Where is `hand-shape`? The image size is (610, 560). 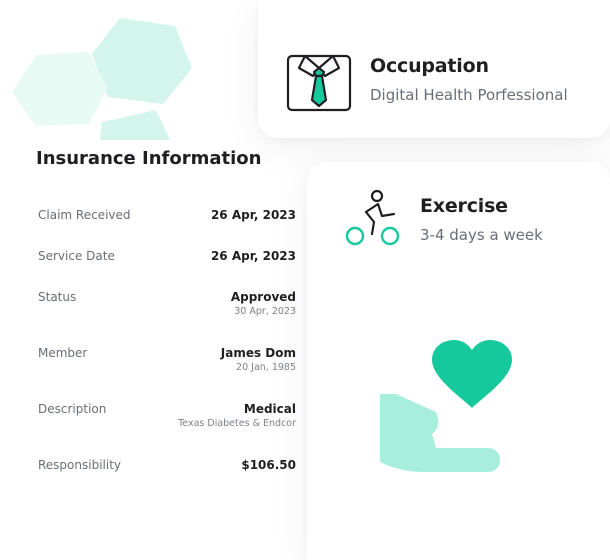 hand-shape is located at coordinates (440, 433).